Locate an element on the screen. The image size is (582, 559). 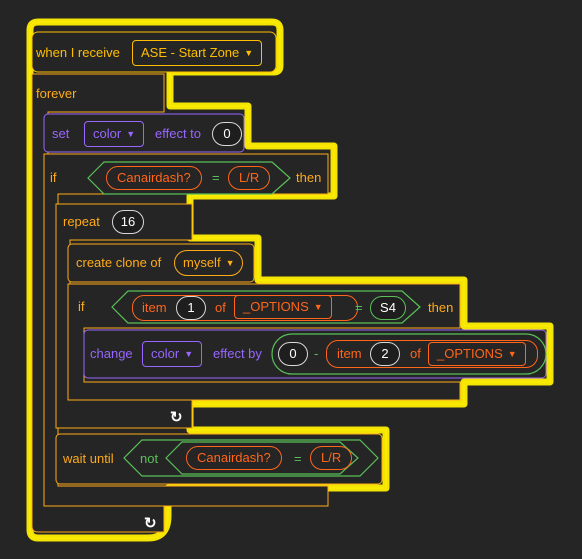
item-index-input: 1 is located at coordinates (191, 308).